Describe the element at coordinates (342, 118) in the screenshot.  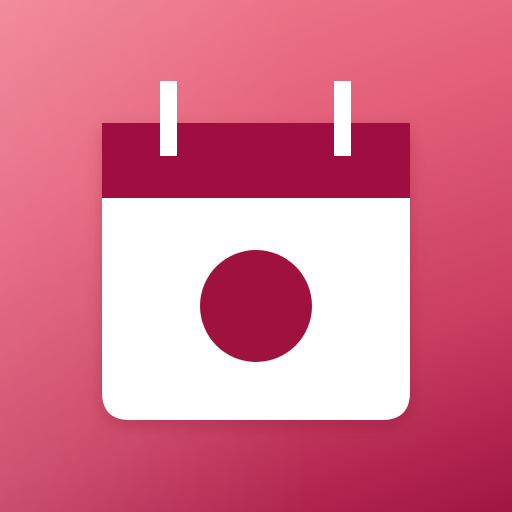
I see `calendar-ring-right` at that location.